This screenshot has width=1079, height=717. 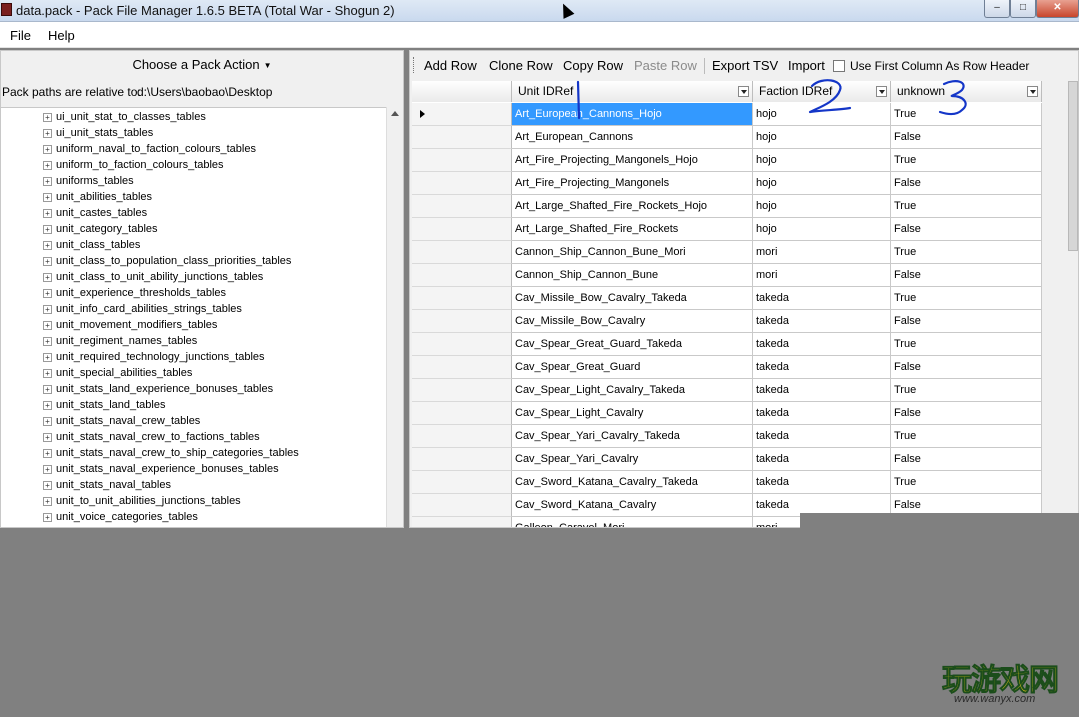 I want to click on table-row: Art_European_Cannons hojo False, so click(x=727, y=137).